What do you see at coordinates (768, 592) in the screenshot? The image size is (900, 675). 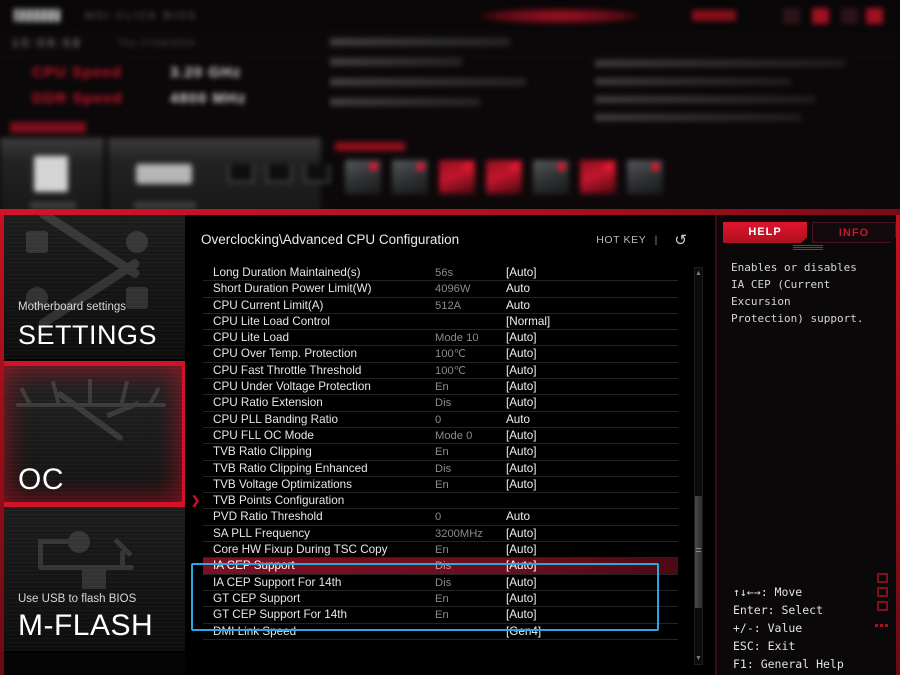 I see `key-legend-line: ↑↓←→: Move` at bounding box center [768, 592].